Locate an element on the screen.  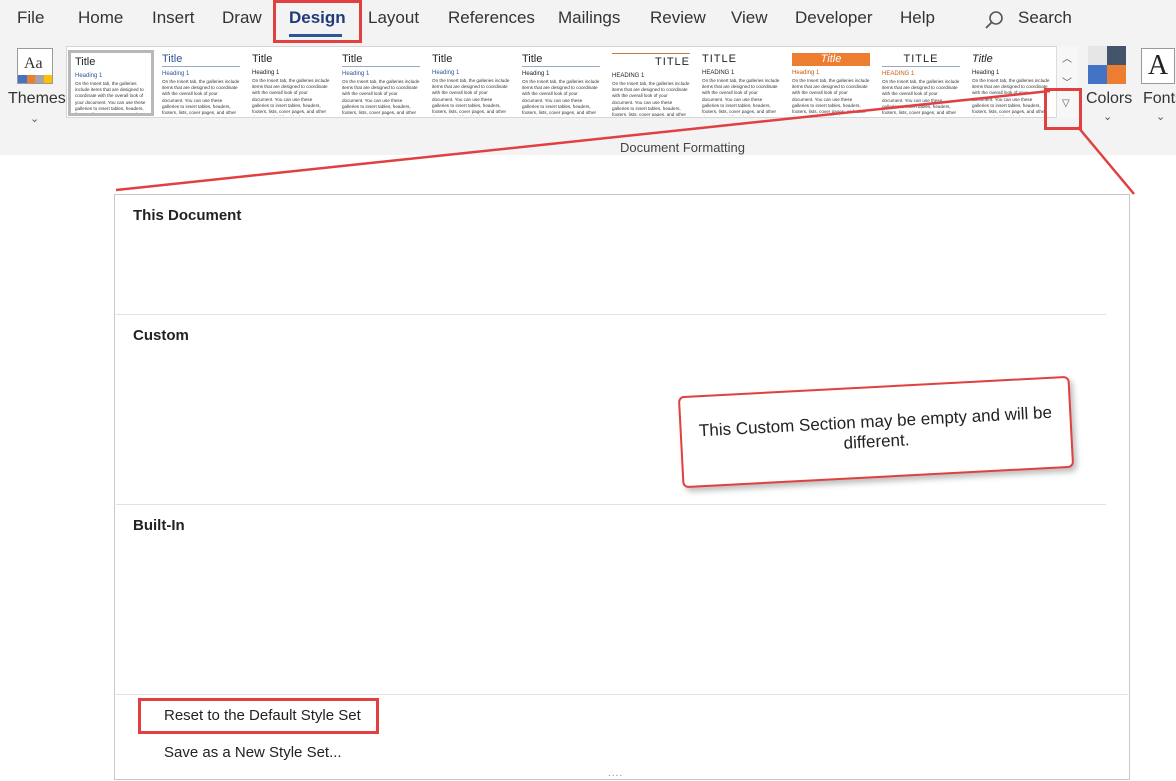
gallery-scroll-up-icon: ︿ is located at coordinates (1067, 57).